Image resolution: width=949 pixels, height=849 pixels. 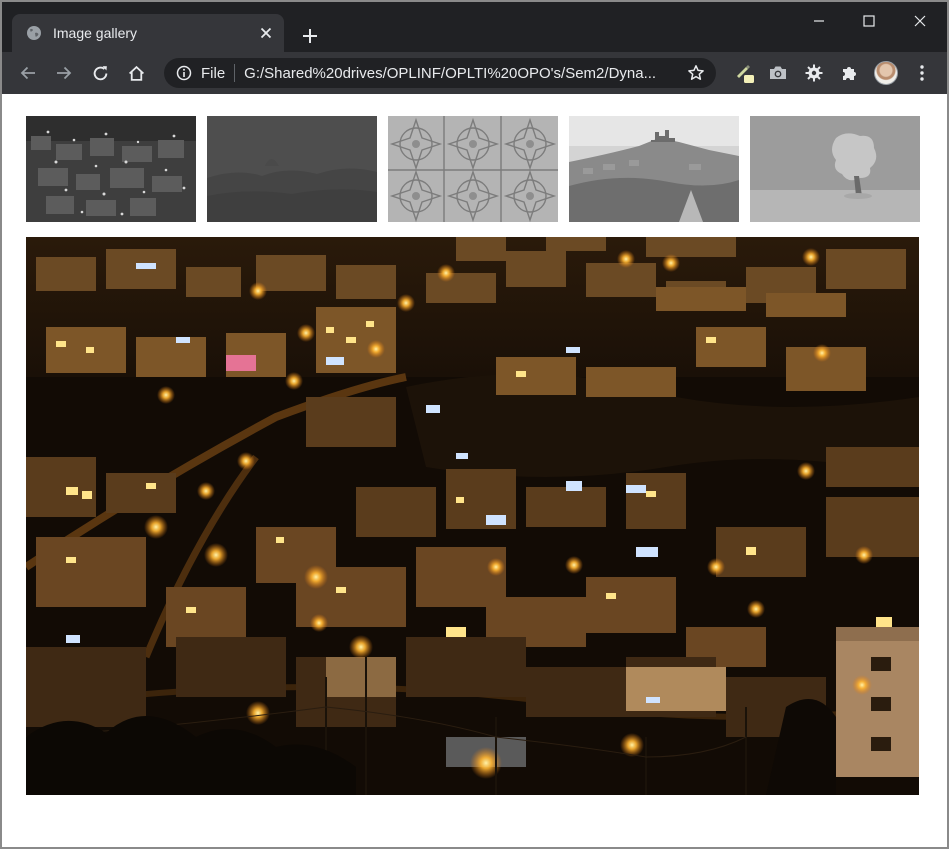 I want to click on avatar, so click(x=886, y=73).